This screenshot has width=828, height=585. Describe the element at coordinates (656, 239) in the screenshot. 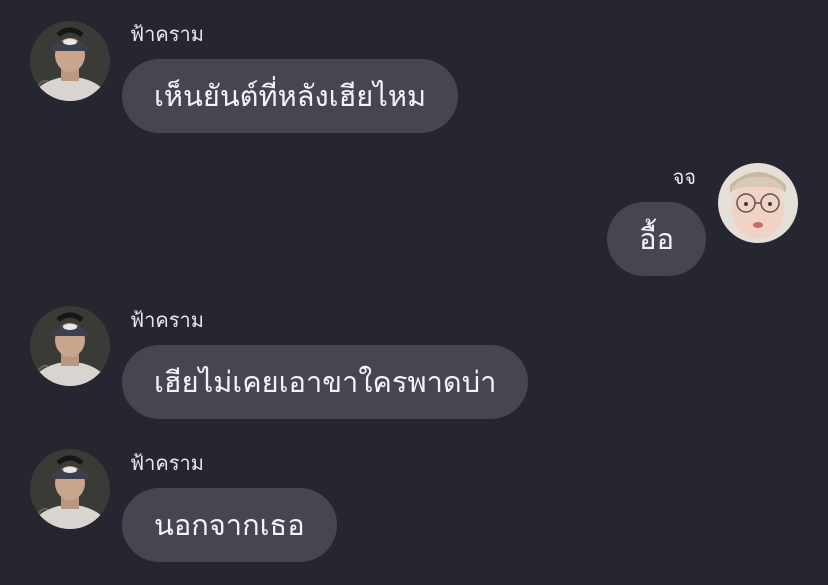

I see `message-bubble: อื้อ` at that location.